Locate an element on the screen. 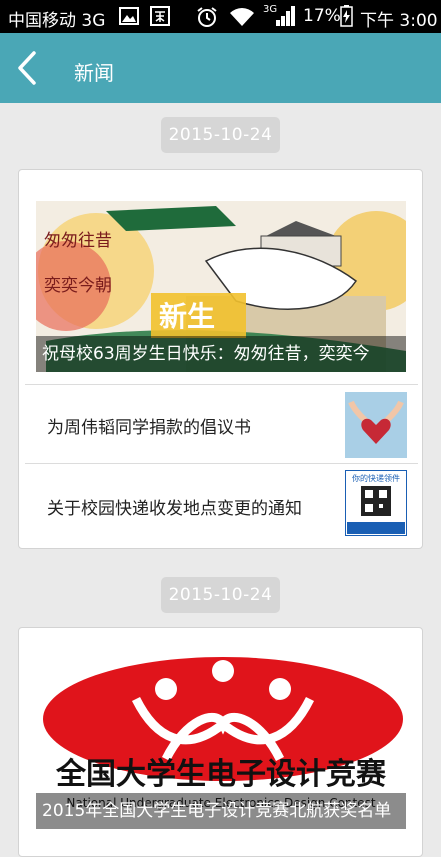 The image size is (441, 857). hero-art-text: 新生 is located at coordinates (187, 316).